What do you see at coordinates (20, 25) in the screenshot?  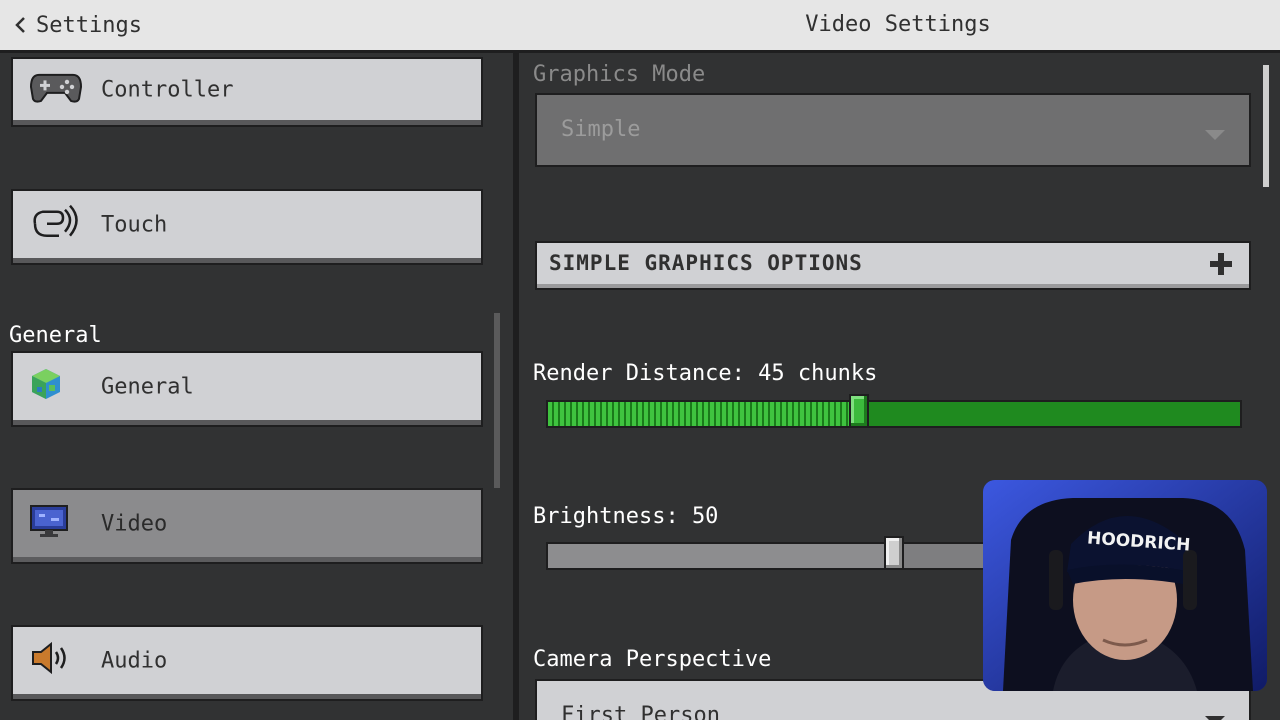 I see `chevron-left-icon` at bounding box center [20, 25].